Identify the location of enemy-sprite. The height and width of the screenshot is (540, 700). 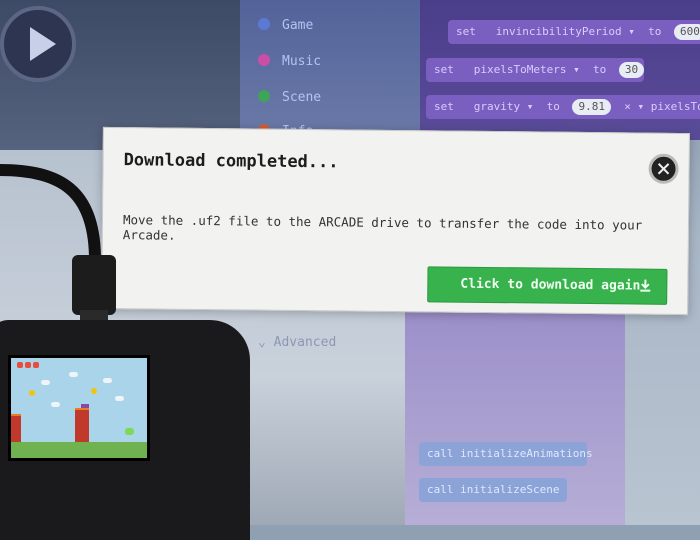
(129, 431).